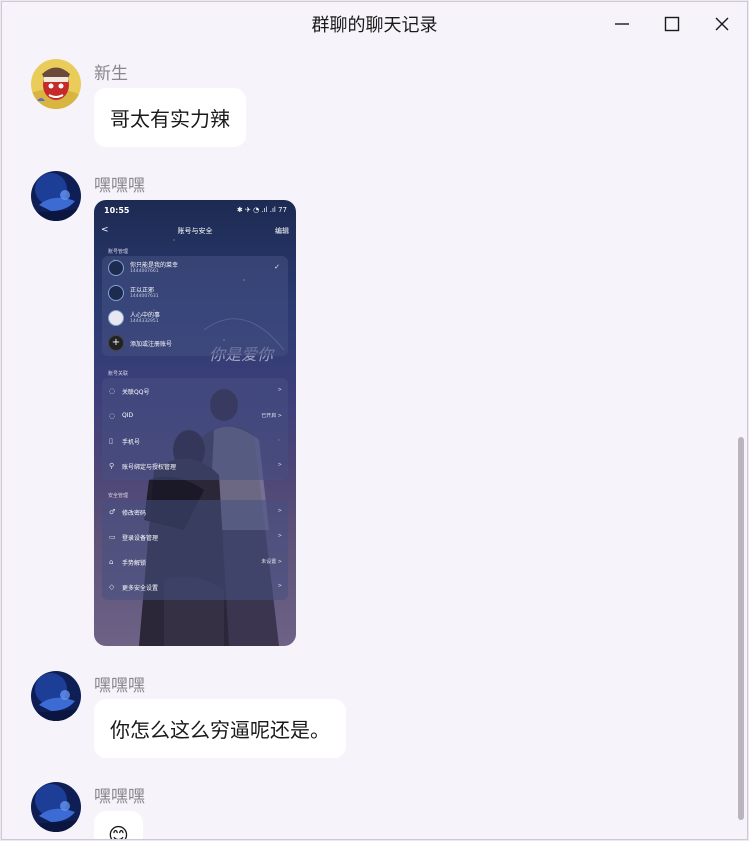 The height and width of the screenshot is (841, 749). Describe the element at coordinates (170, 117) in the screenshot. I see `text-message-bubble: 哥太有实力辣` at that location.